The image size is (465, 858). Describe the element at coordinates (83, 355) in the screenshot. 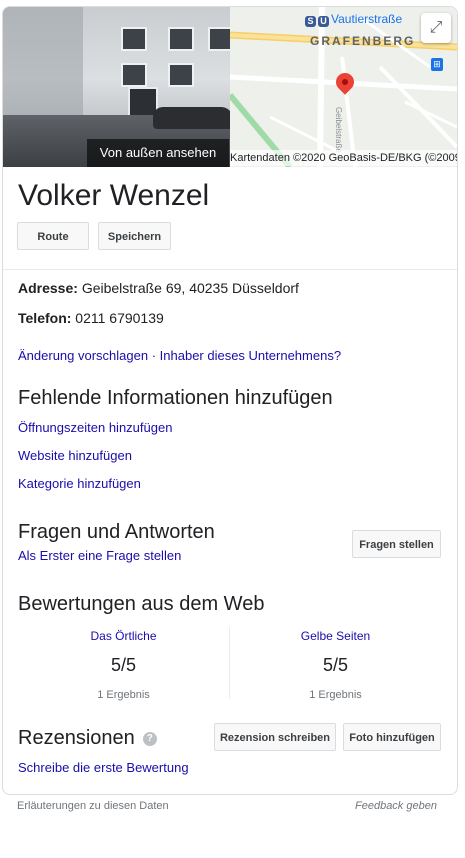

I see `suggest-edit-link: Änderung vorschlagen` at that location.